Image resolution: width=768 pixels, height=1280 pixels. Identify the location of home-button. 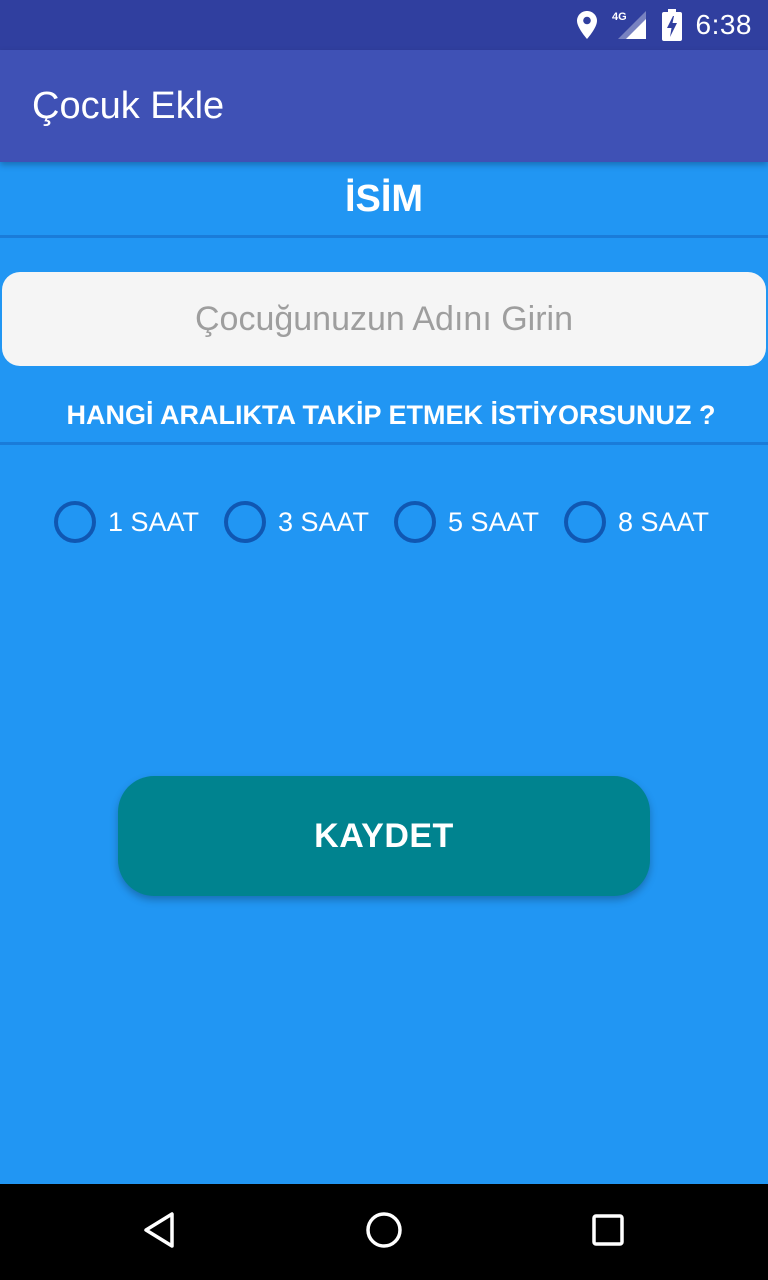
(384, 1232).